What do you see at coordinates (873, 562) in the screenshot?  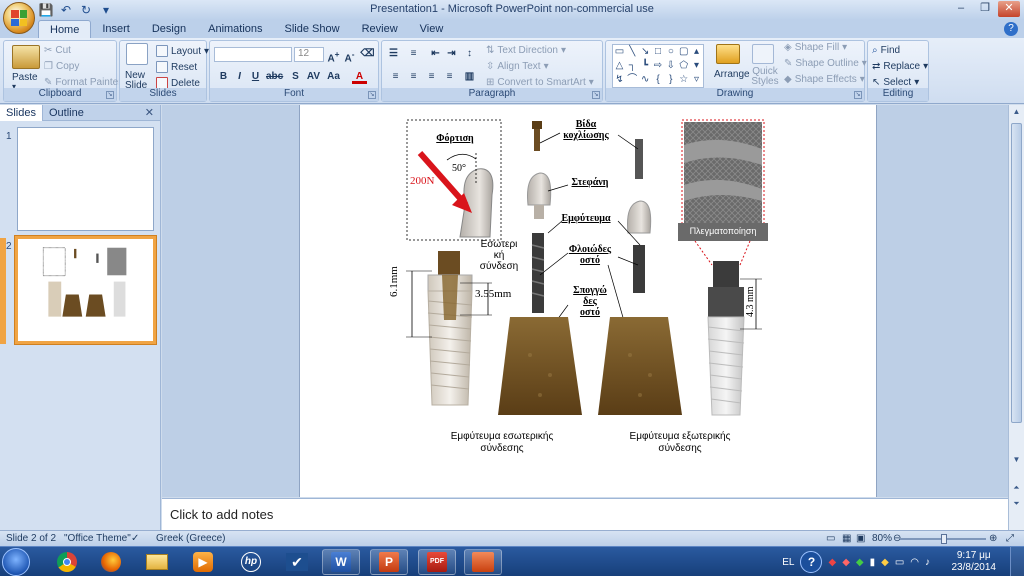 I see `network-icon: ▮` at bounding box center [873, 562].